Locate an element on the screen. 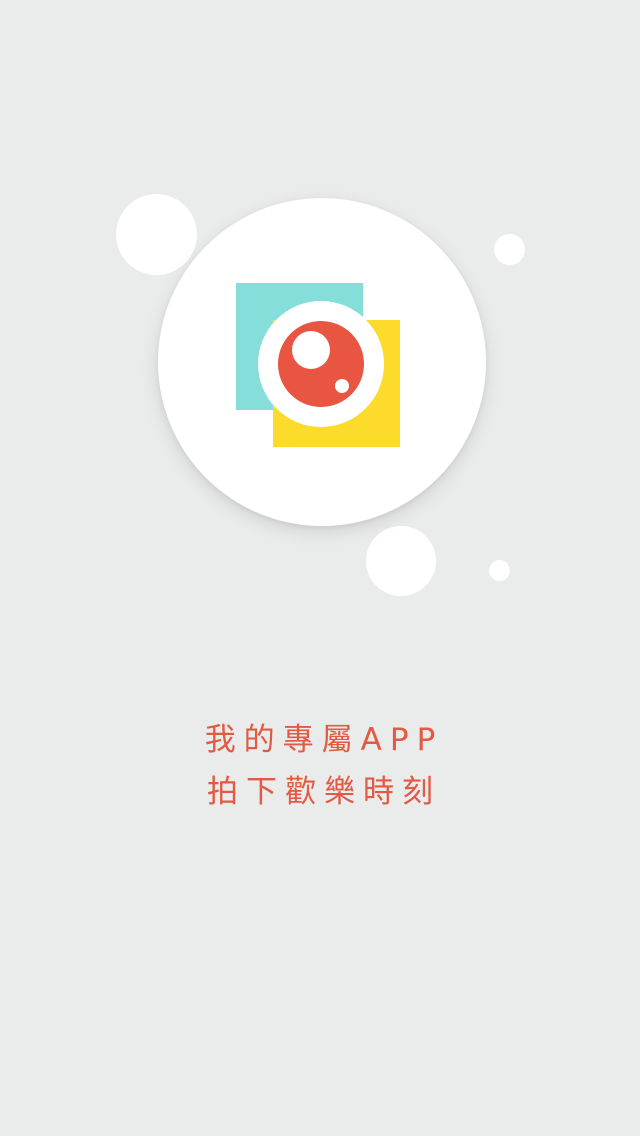 The width and height of the screenshot is (640, 1136). lens-glint-small is located at coordinates (342, 386).